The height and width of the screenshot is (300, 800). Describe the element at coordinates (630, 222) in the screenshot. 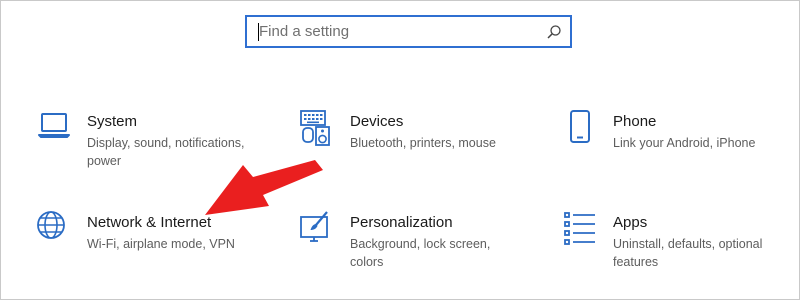

I see `tile-title: Apps` at that location.